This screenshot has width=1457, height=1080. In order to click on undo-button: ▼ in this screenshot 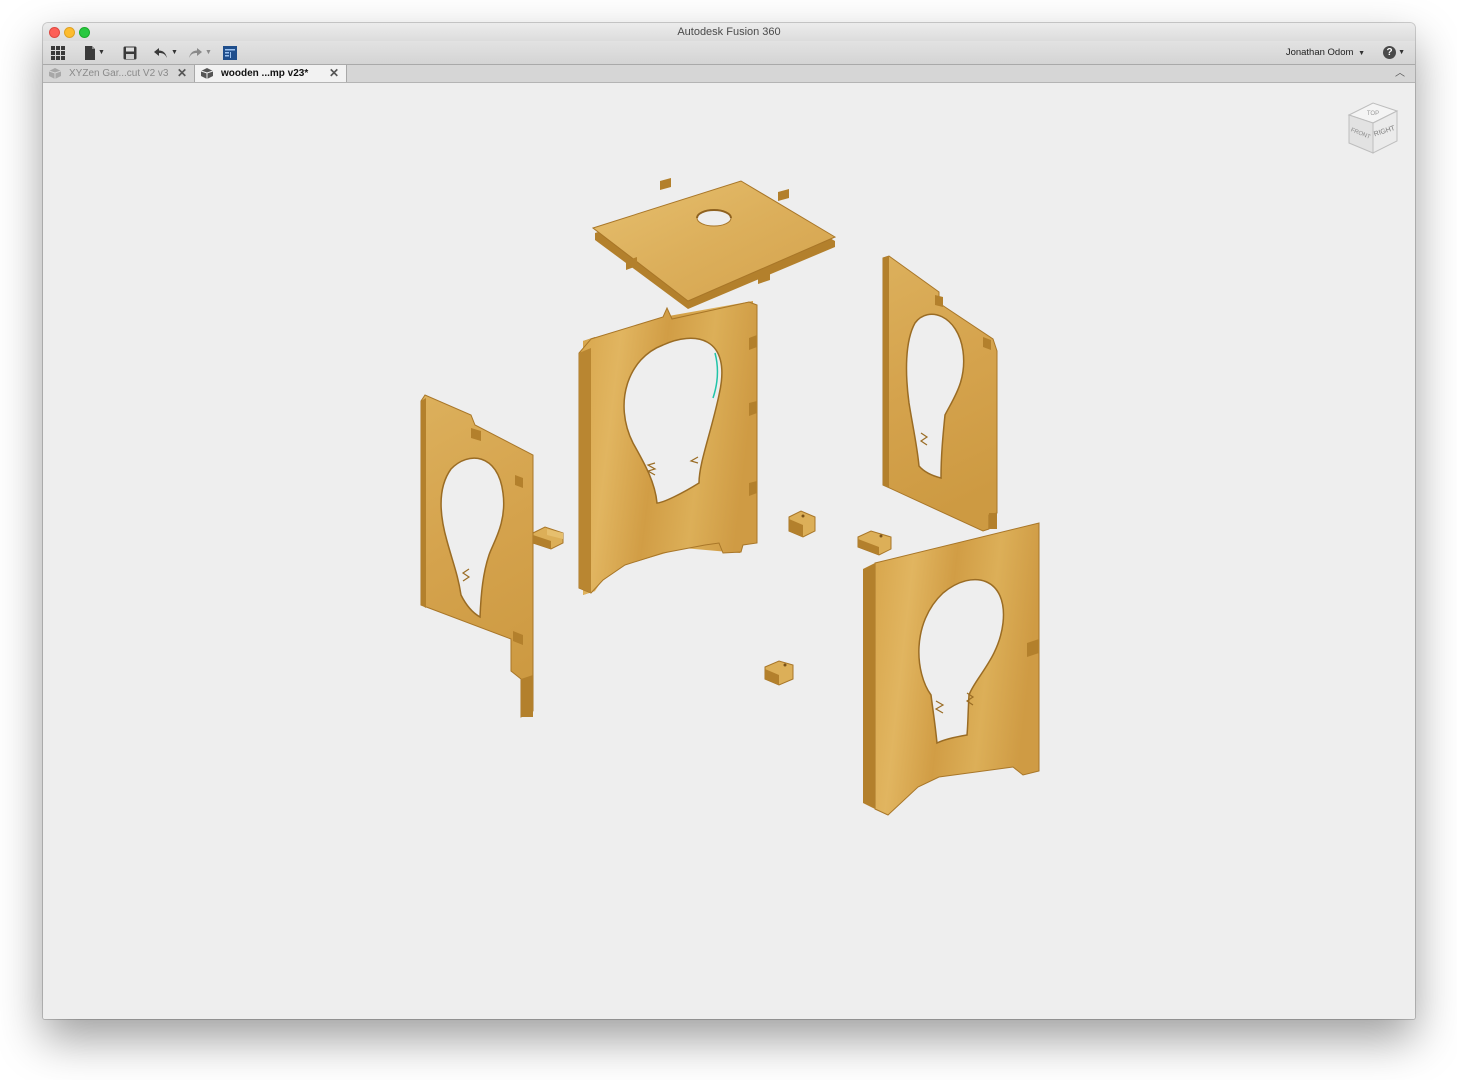, I will do `click(165, 52)`.